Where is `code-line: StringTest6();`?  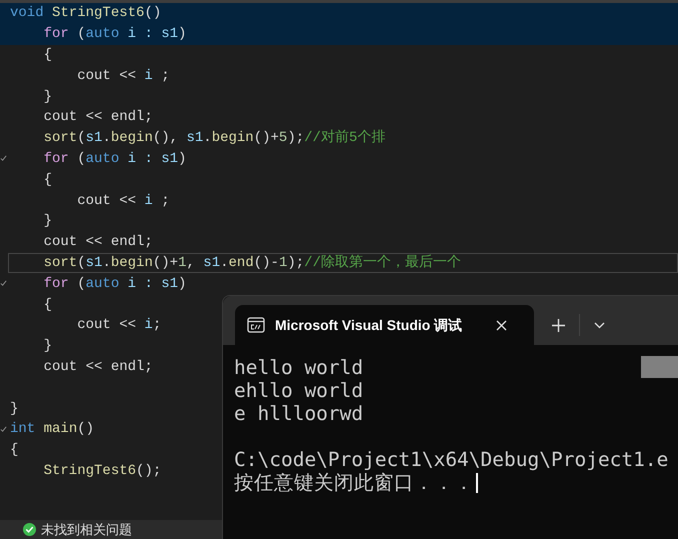
code-line: StringTest6(); is located at coordinates (102, 471).